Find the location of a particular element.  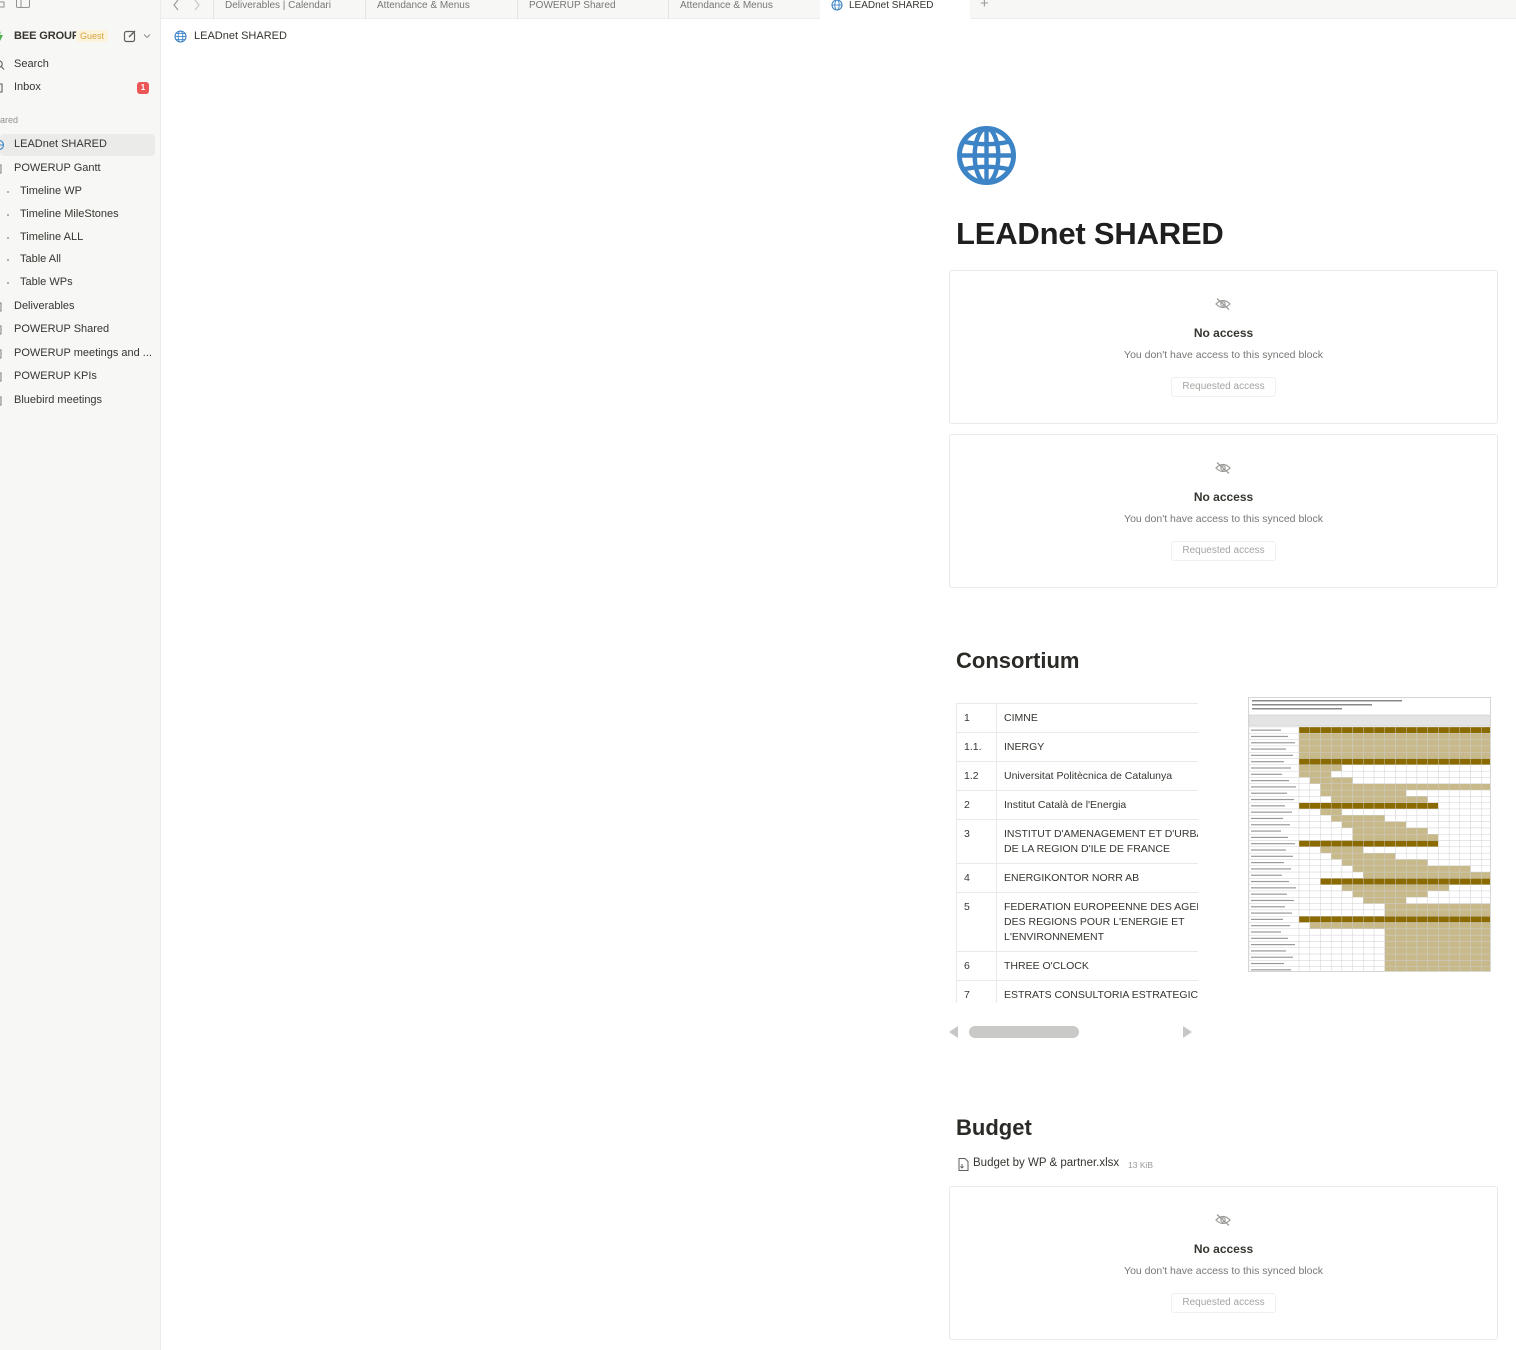

sidebar-item-powerup-kpis: POWERUP KPIs is located at coordinates (77, 377).